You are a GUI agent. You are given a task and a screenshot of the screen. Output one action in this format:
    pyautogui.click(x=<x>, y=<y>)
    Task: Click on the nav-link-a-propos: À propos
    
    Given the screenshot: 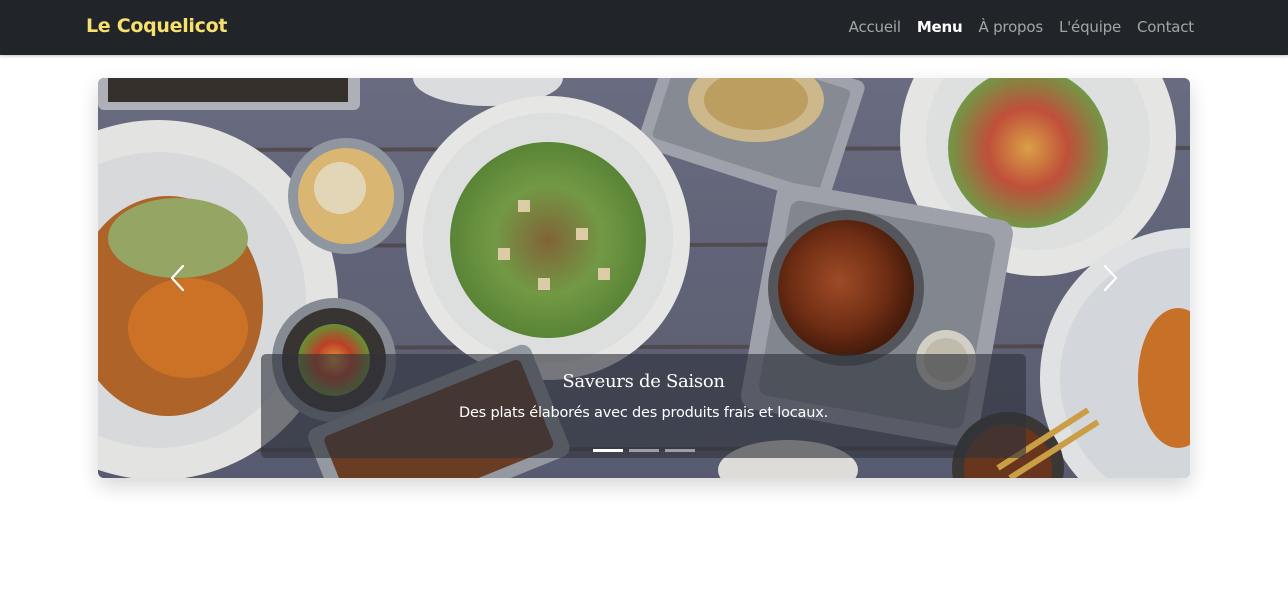 What is the action you would take?
    pyautogui.click(x=1010, y=27)
    